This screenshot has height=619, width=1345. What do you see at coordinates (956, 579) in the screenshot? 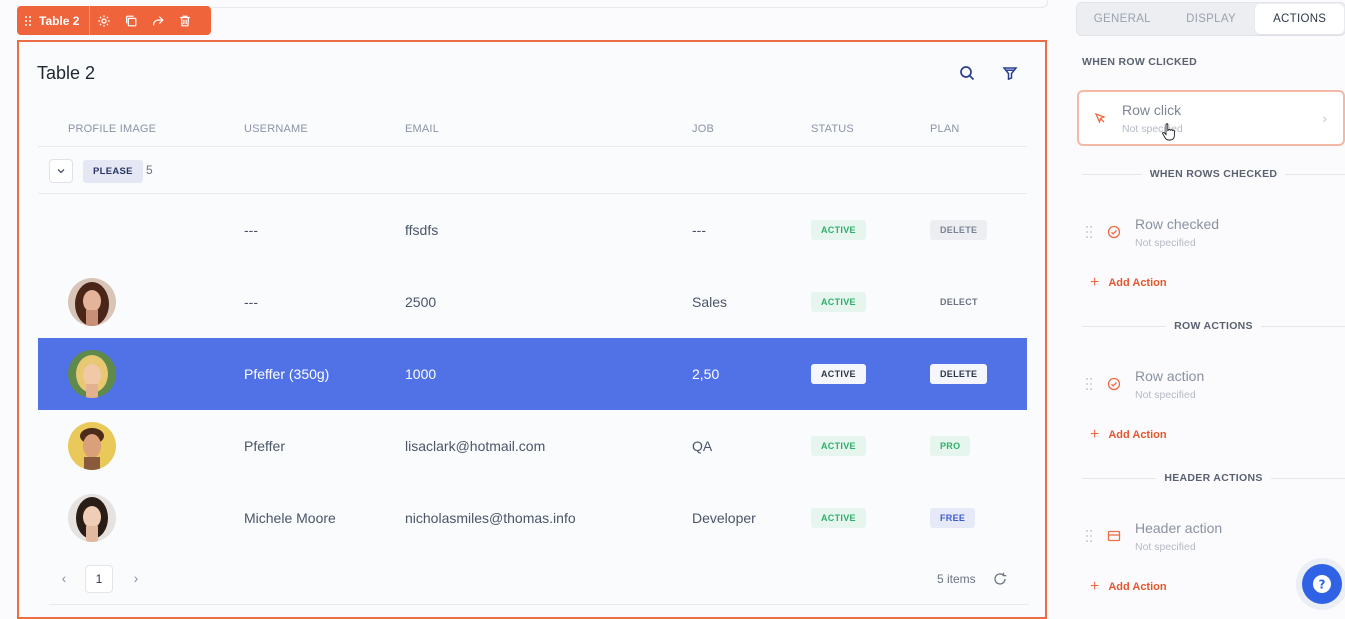
I see `items-count: 5 items` at bounding box center [956, 579].